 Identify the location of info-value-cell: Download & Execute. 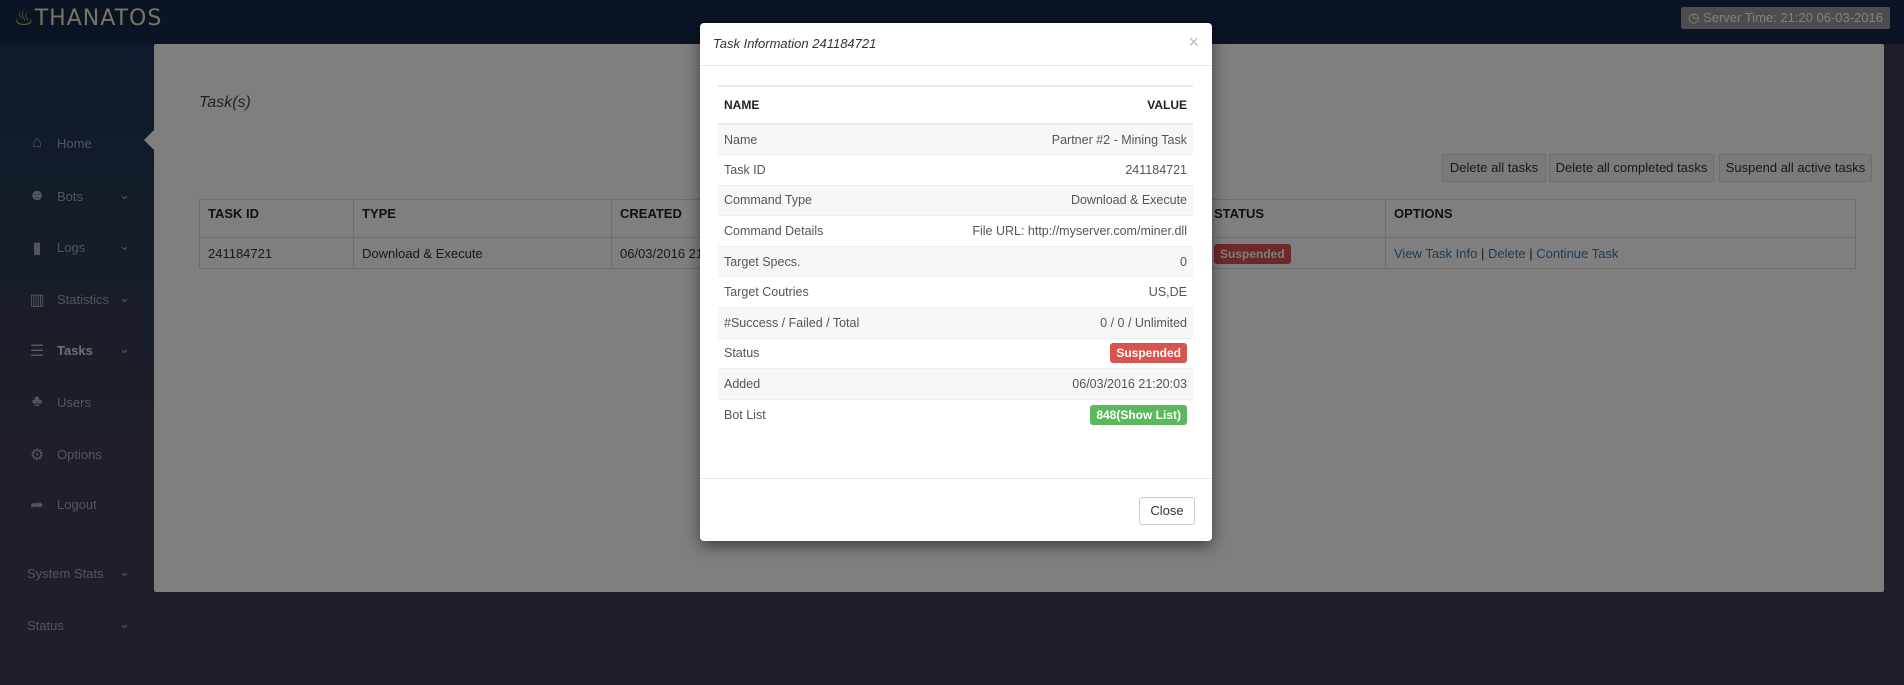
(1049, 200).